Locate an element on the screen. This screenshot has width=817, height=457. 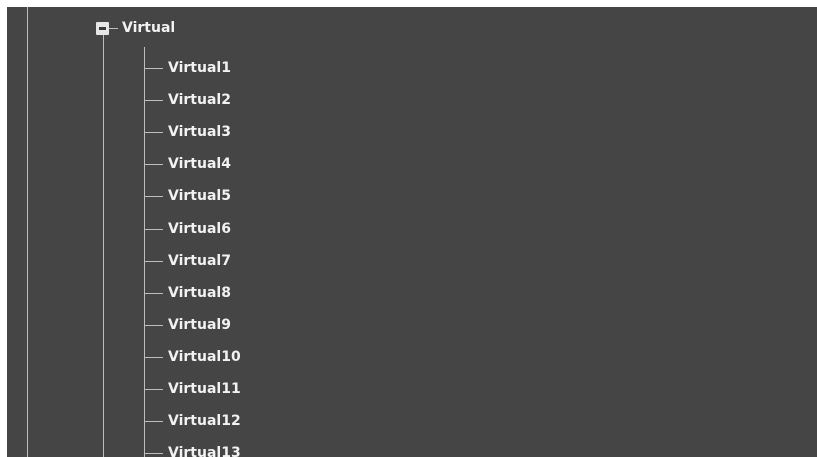
collapse-minus-icon is located at coordinates (102, 28).